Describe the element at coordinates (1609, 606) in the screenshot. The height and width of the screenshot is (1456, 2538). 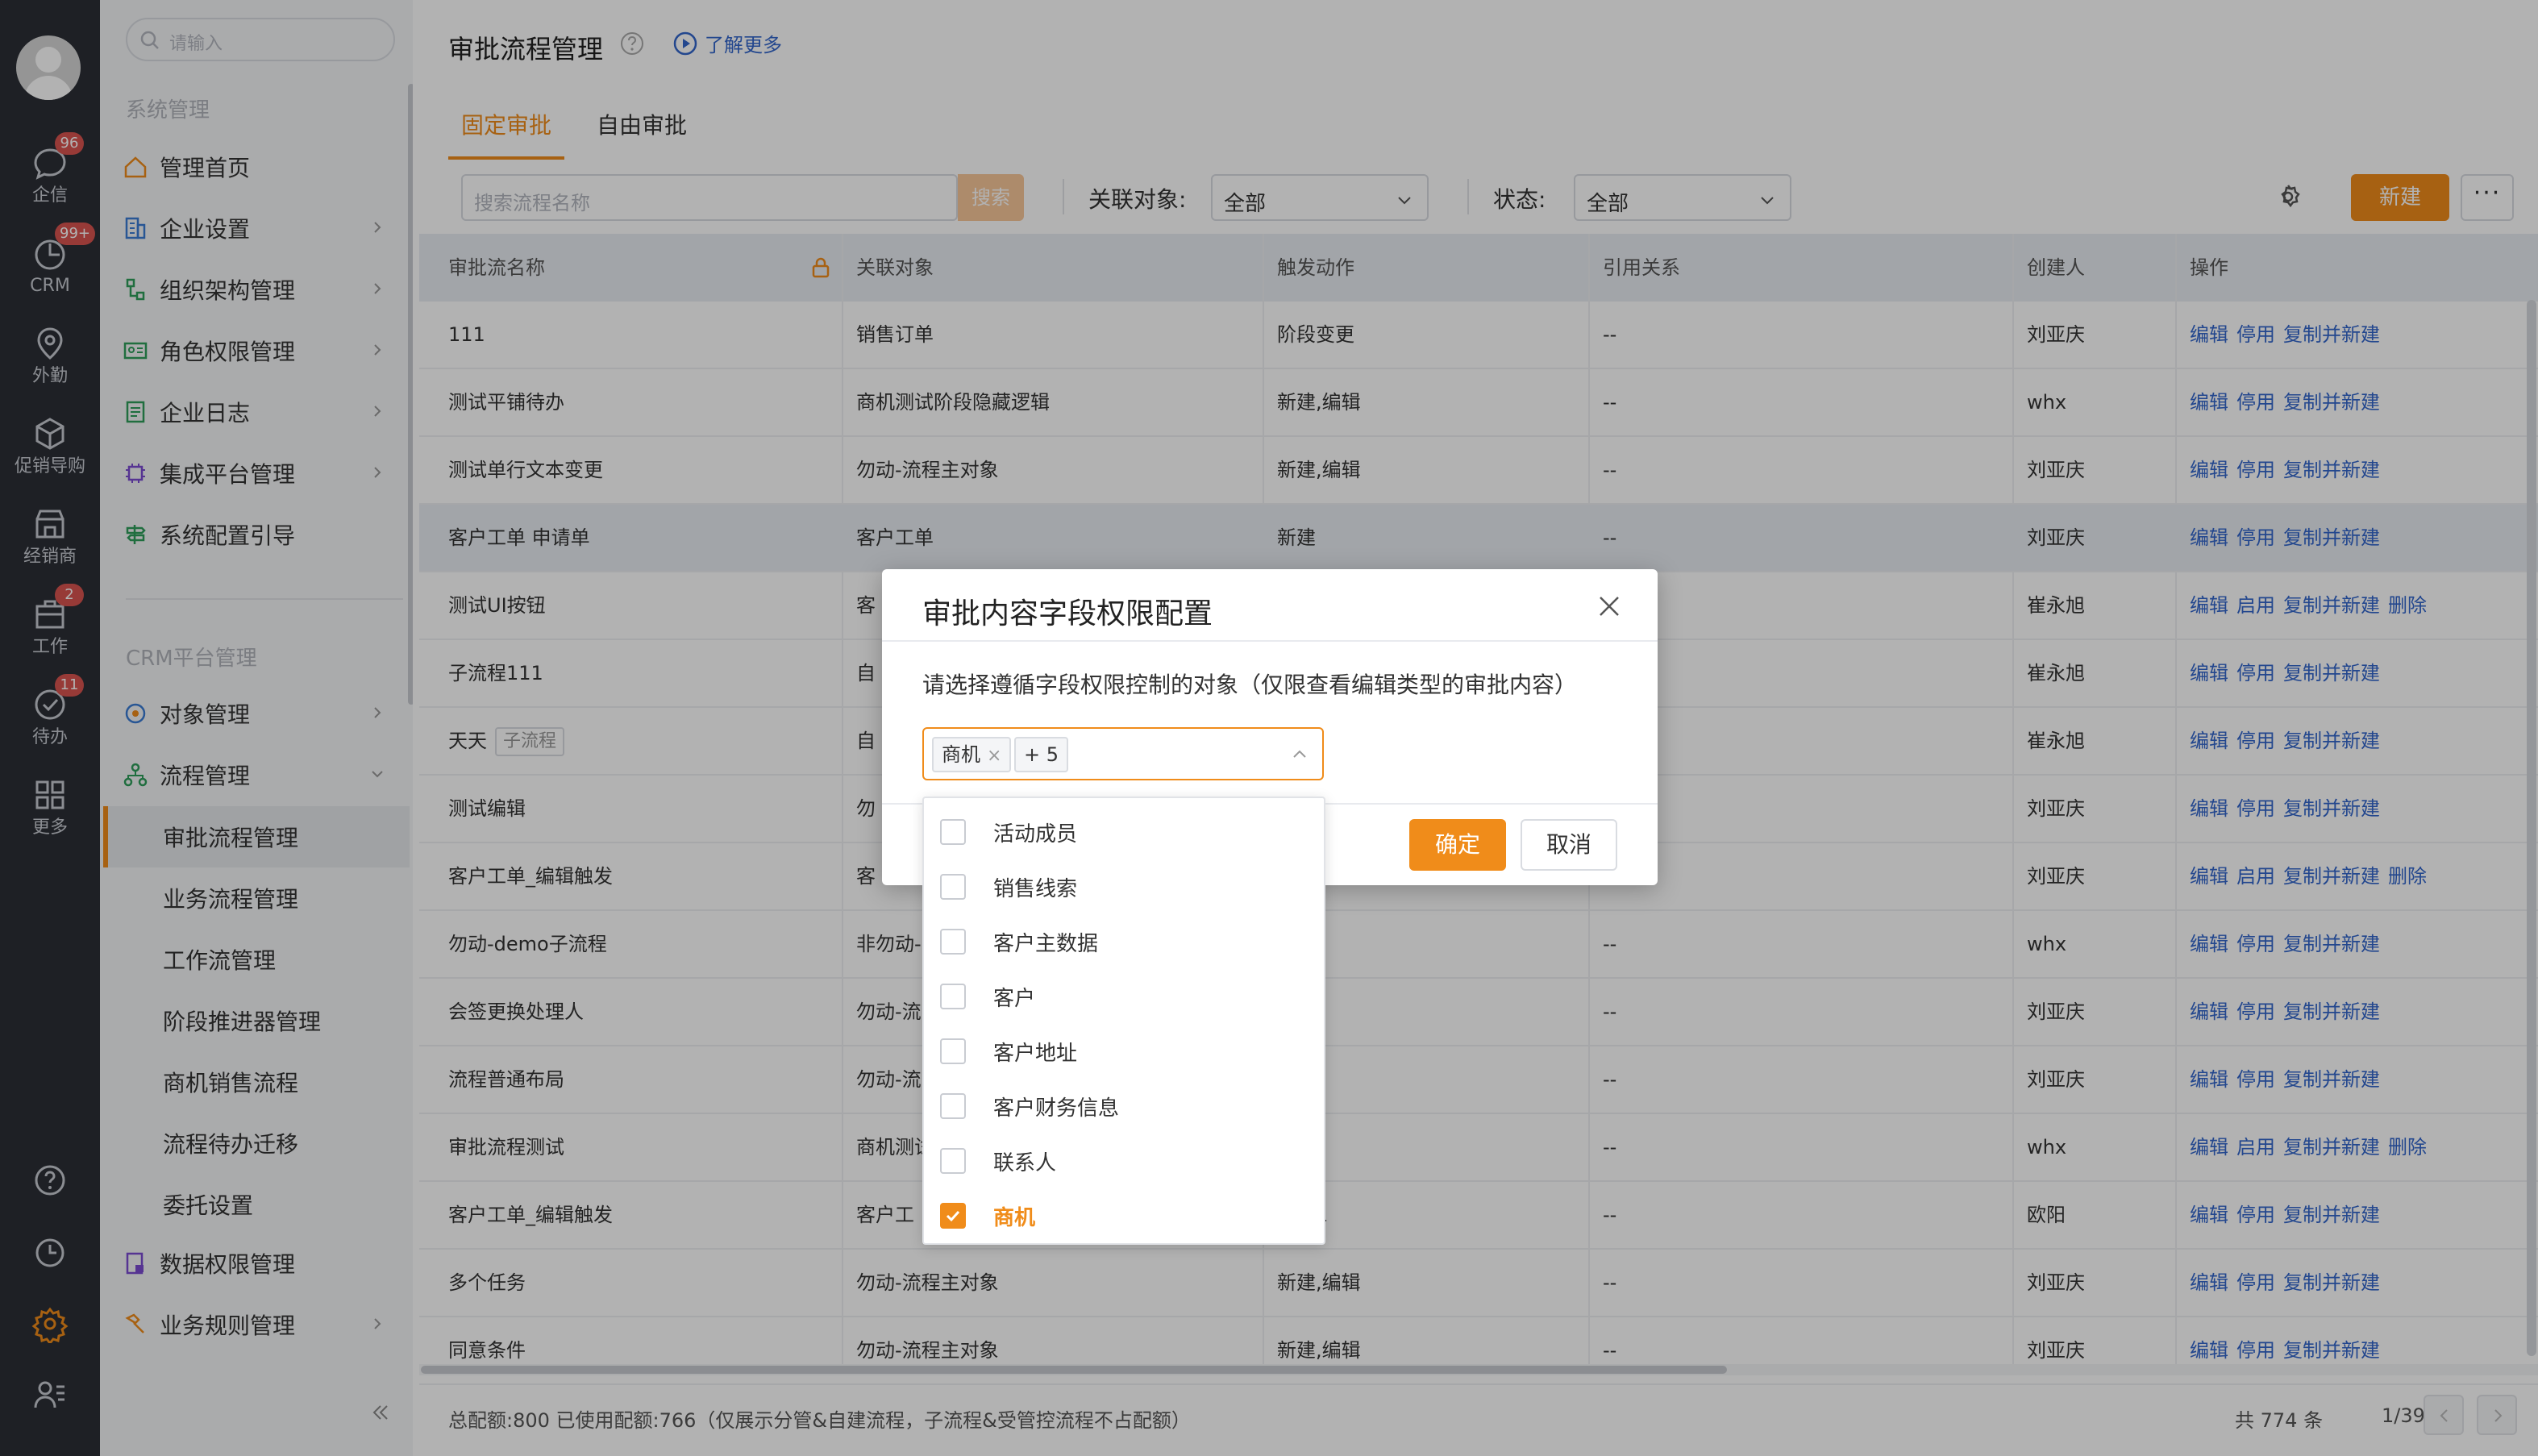
I see `close-icon` at that location.